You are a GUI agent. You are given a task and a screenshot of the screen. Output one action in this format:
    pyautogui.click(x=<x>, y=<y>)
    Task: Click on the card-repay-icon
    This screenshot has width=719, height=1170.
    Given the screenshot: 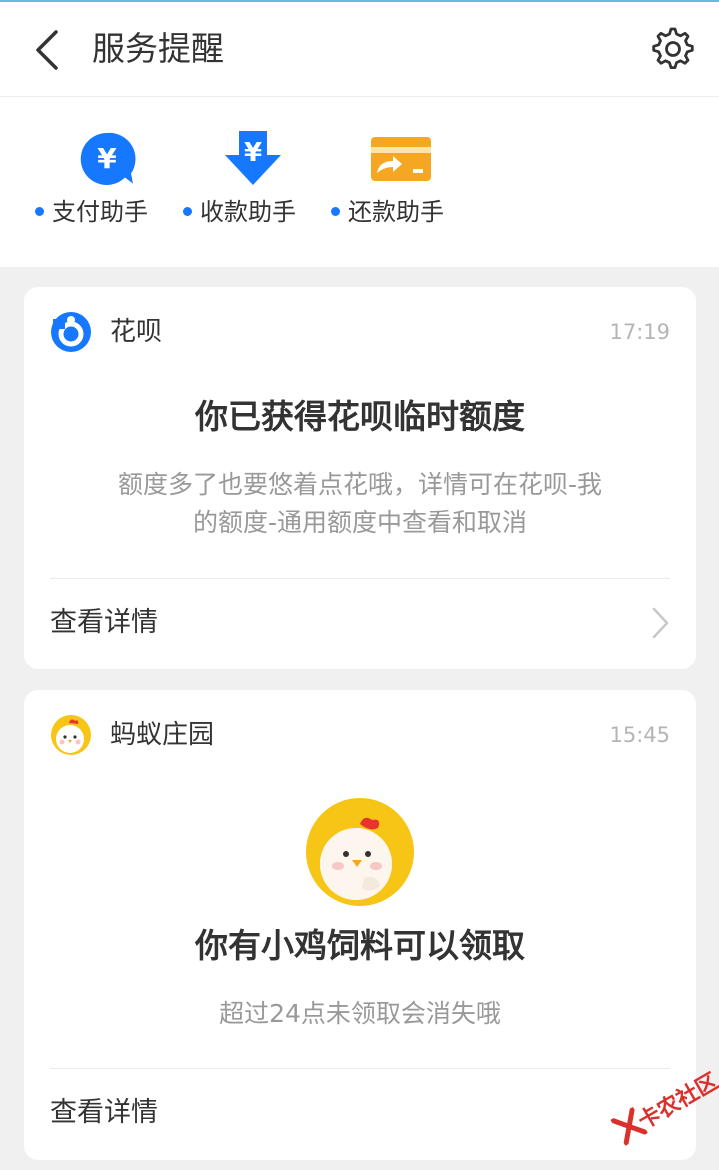 What is the action you would take?
    pyautogui.click(x=401, y=159)
    